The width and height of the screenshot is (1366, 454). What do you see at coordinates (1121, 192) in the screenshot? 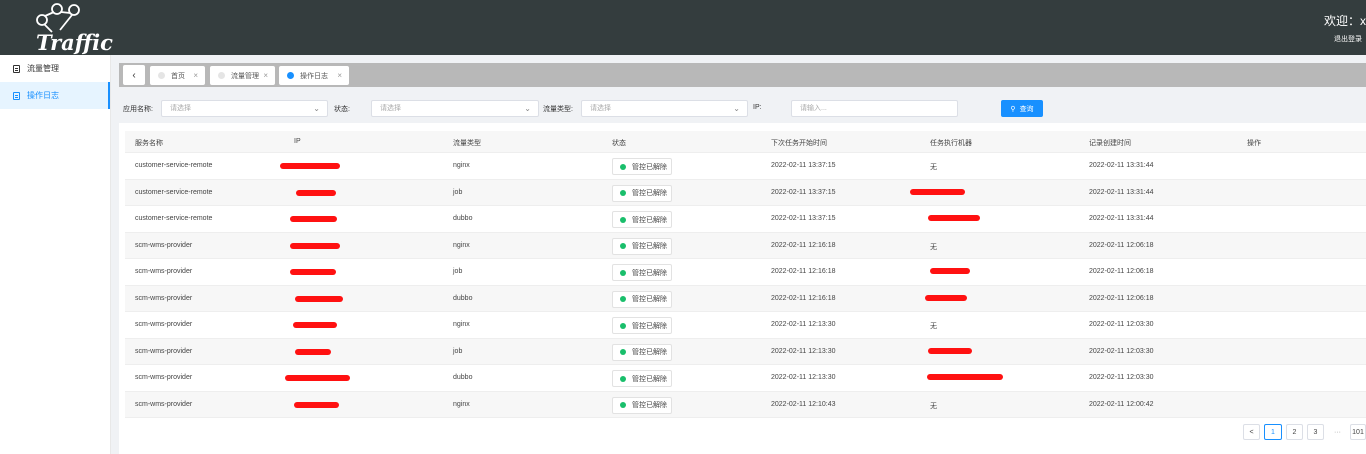
I see `created-time-cell: 2022-02-11 13:31:44` at bounding box center [1121, 192].